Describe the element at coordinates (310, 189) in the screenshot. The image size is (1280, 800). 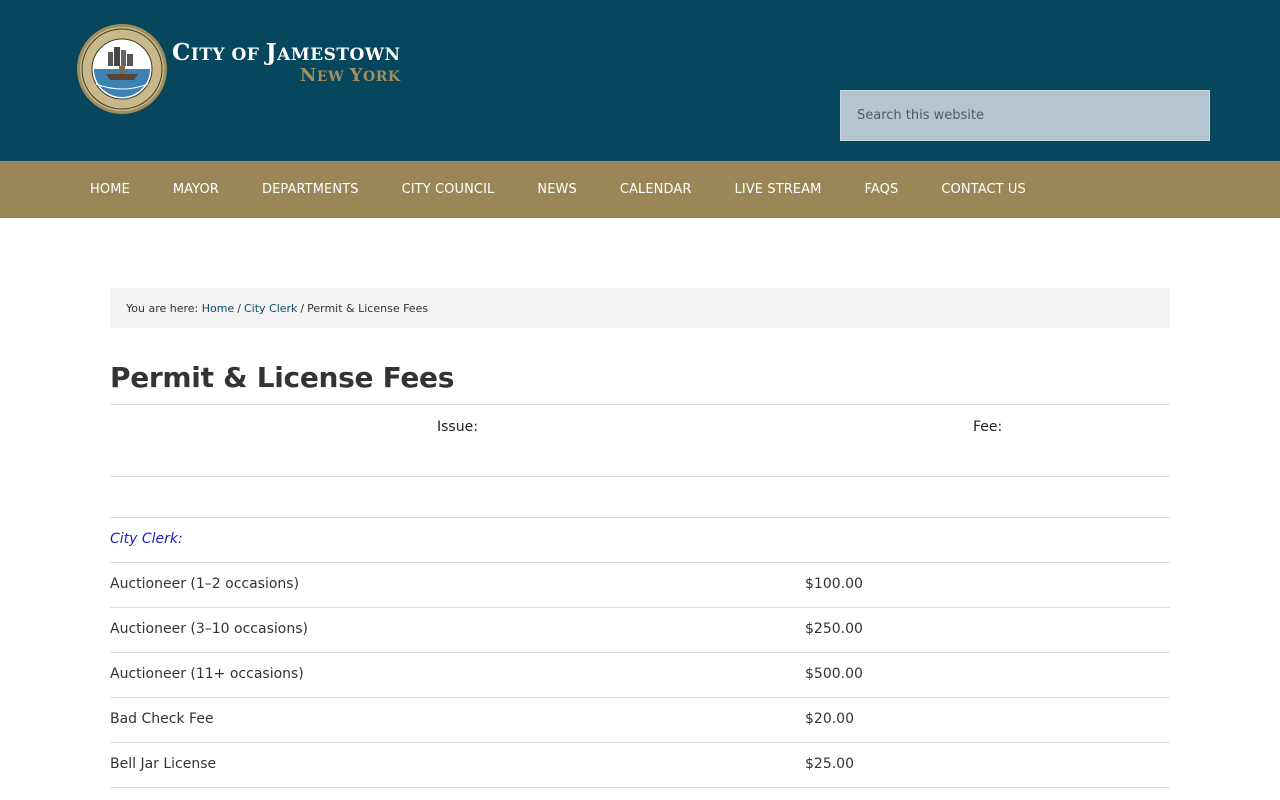
I see `nav-item-departments: DEPARTMENTS` at that location.